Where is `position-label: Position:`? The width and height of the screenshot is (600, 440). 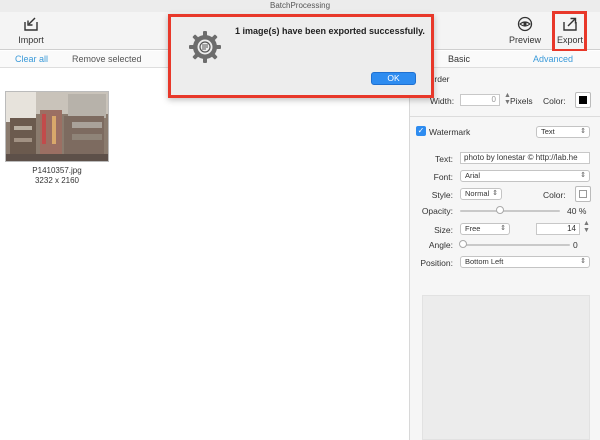
position-label: Position: is located at coordinates (436, 263).